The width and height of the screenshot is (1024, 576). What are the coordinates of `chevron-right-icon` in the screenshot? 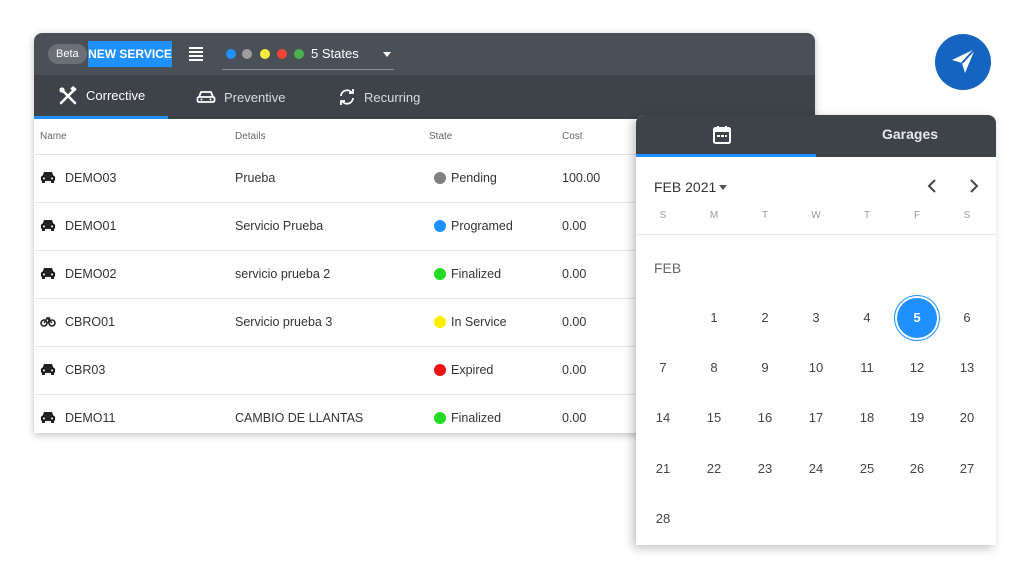 It's located at (973, 186).